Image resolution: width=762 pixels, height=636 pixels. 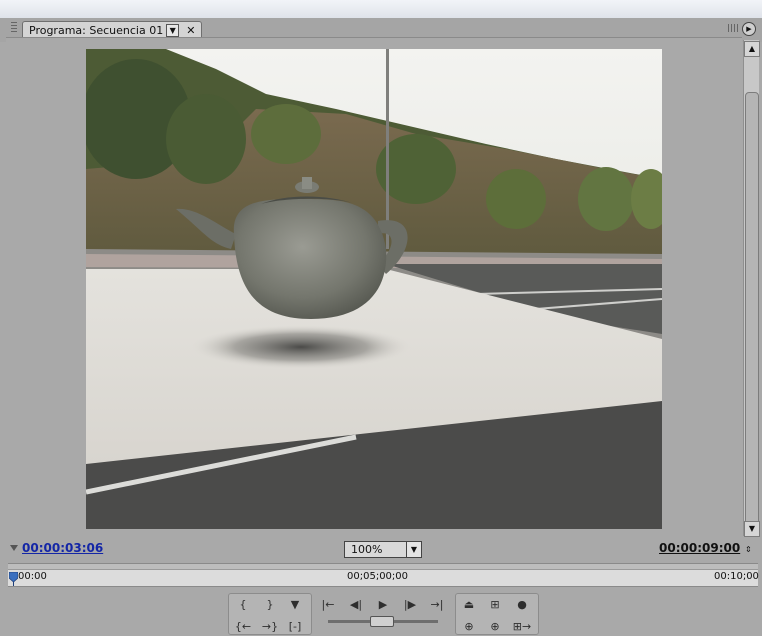 What do you see at coordinates (383, 567) in the screenshot?
I see `ruler-zoom-bar` at bounding box center [383, 567].